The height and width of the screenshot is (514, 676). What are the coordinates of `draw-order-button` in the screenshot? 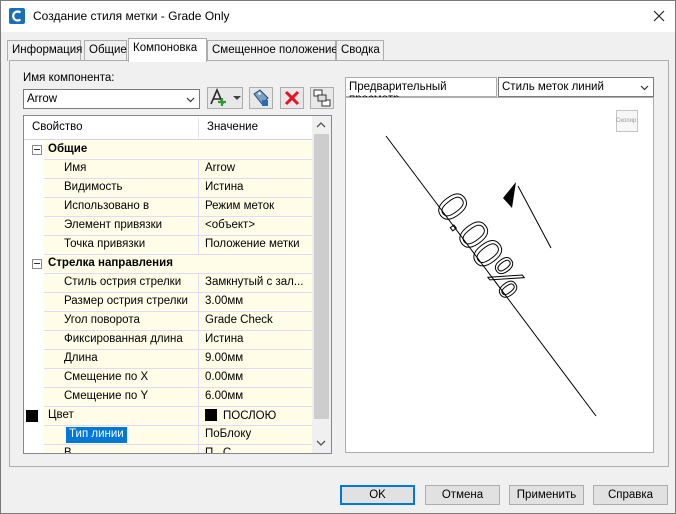 It's located at (322, 98).